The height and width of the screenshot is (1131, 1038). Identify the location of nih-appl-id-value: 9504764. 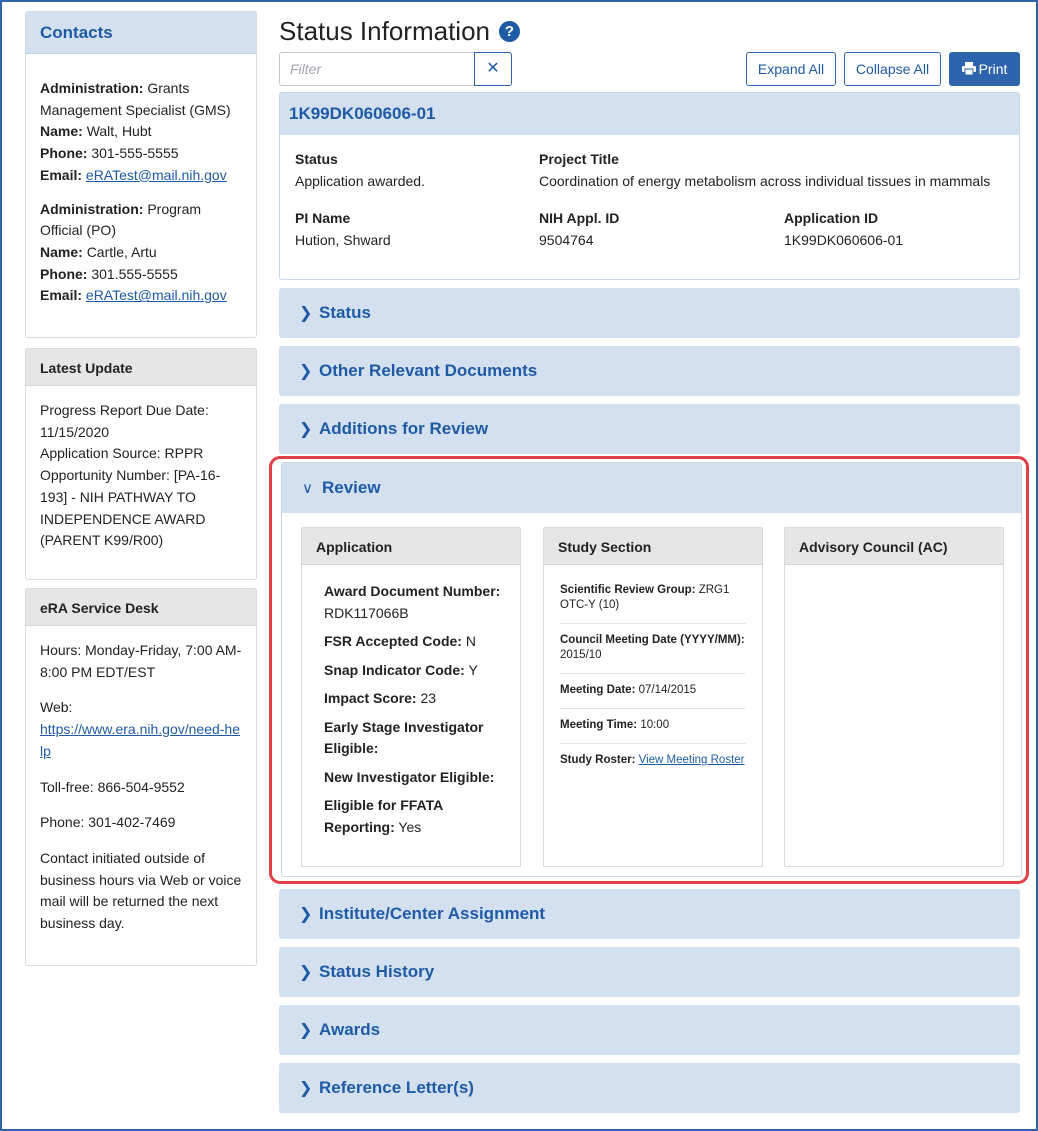
(566, 240).